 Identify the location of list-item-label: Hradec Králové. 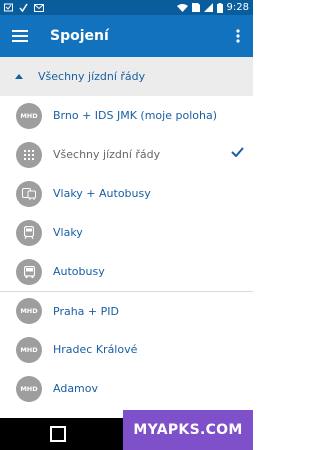
(95, 349).